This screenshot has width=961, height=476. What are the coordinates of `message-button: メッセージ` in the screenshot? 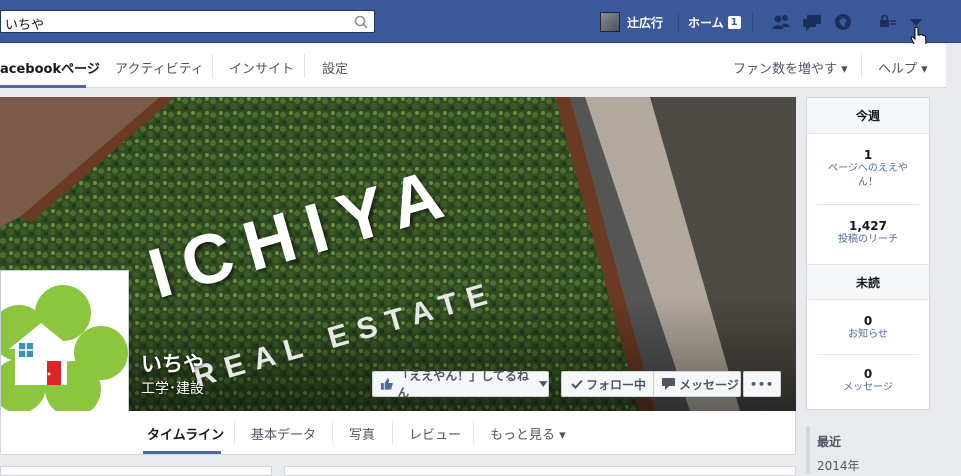 It's located at (696, 384).